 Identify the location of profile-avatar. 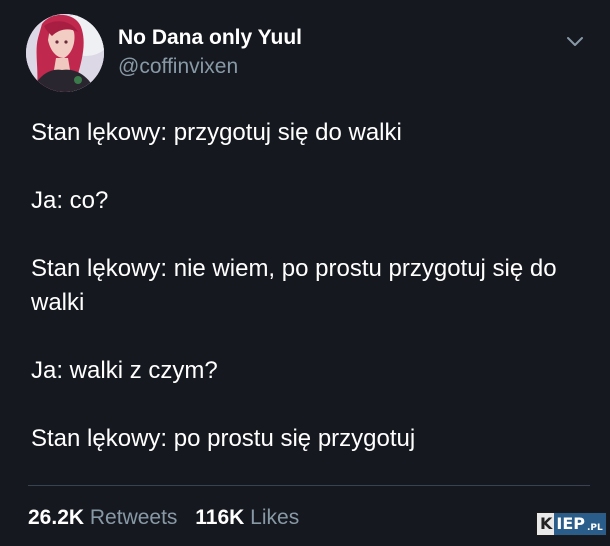
(65, 53).